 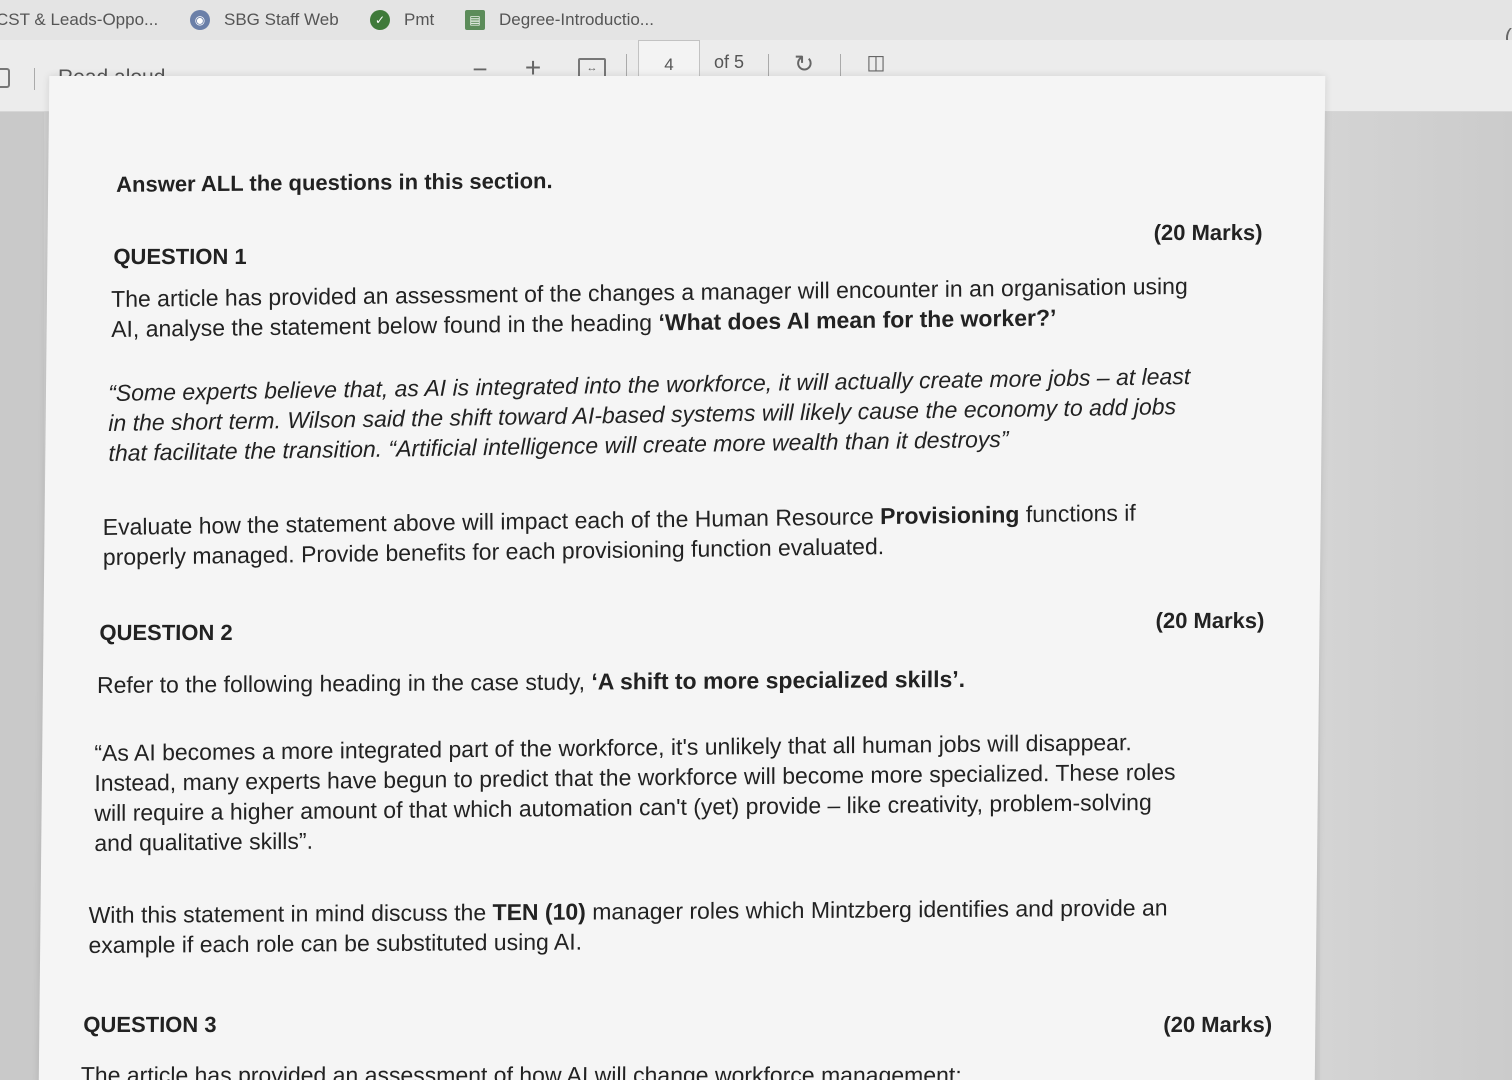 What do you see at coordinates (1208, 232) in the screenshot?
I see `q1-marks: (20 Marks)` at bounding box center [1208, 232].